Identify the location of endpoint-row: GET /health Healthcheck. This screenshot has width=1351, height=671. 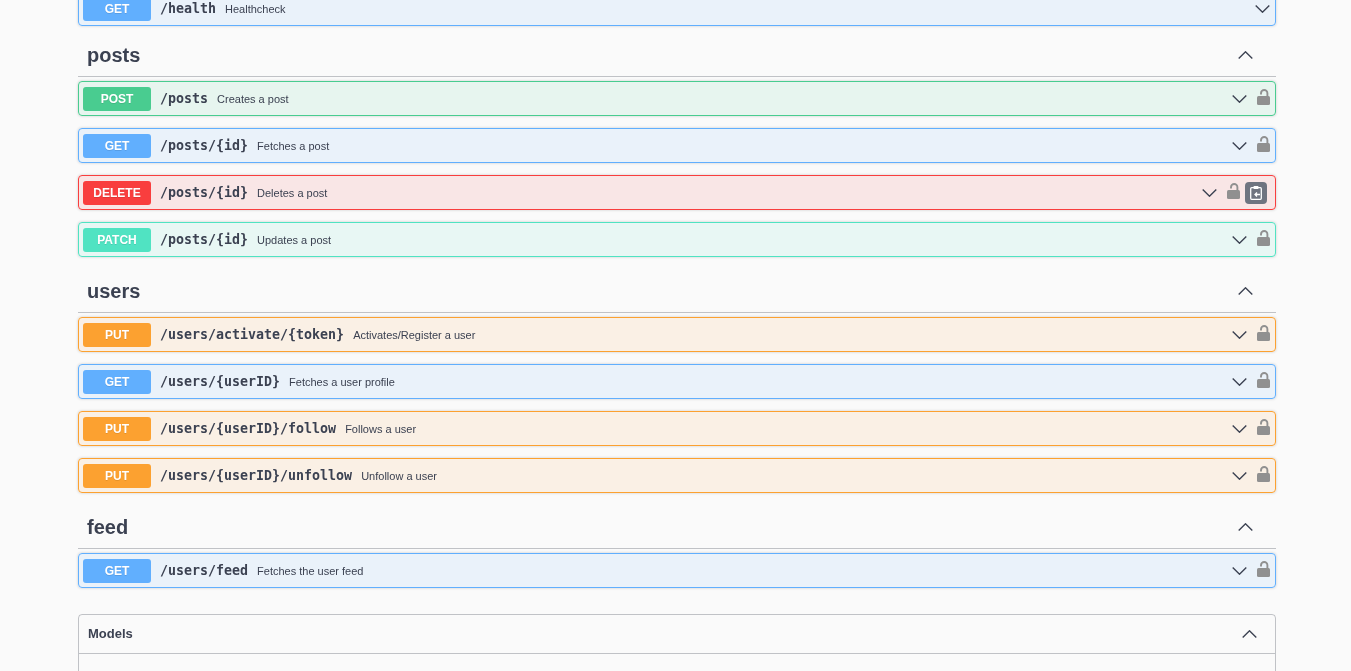
(677, 13).